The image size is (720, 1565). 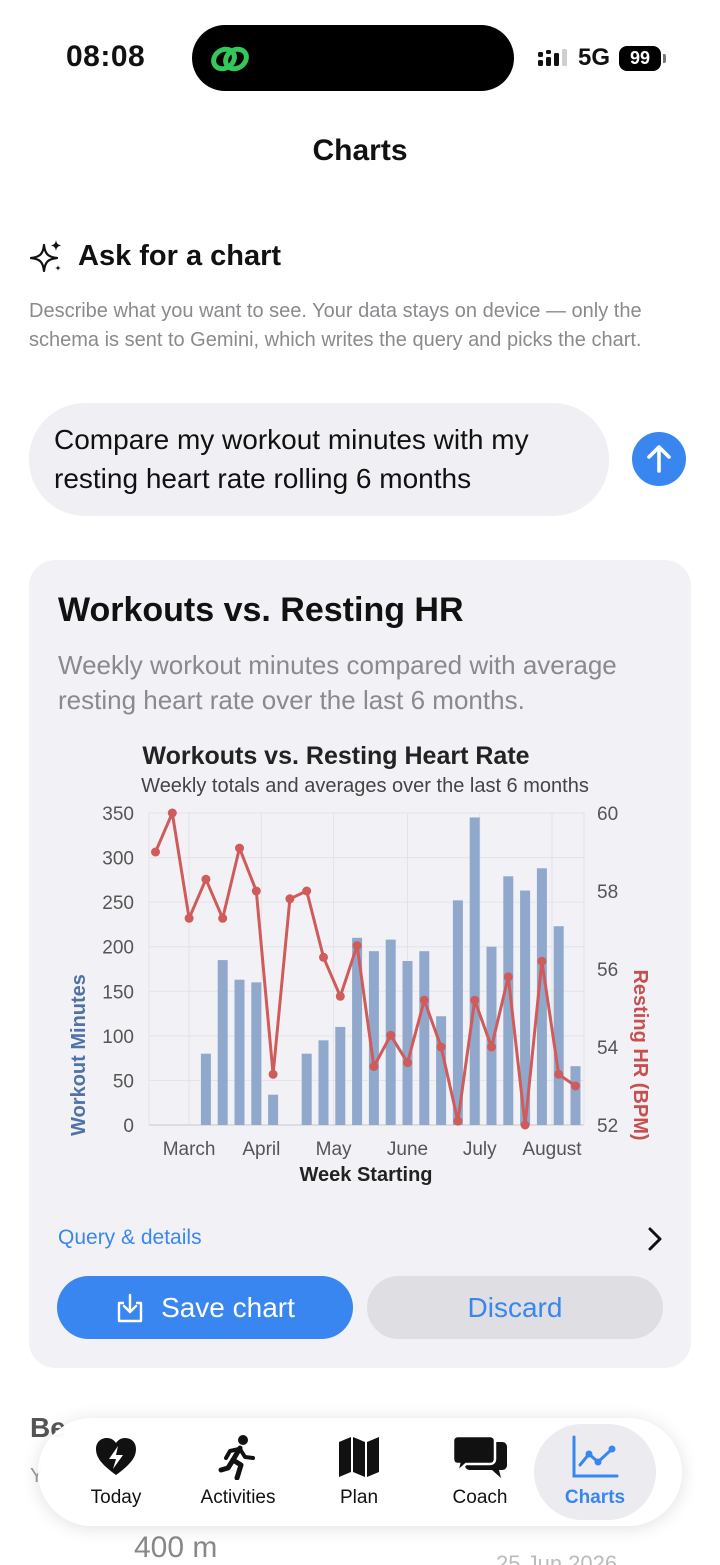 What do you see at coordinates (228, 1307) in the screenshot?
I see `save-chart-label: Save chart` at bounding box center [228, 1307].